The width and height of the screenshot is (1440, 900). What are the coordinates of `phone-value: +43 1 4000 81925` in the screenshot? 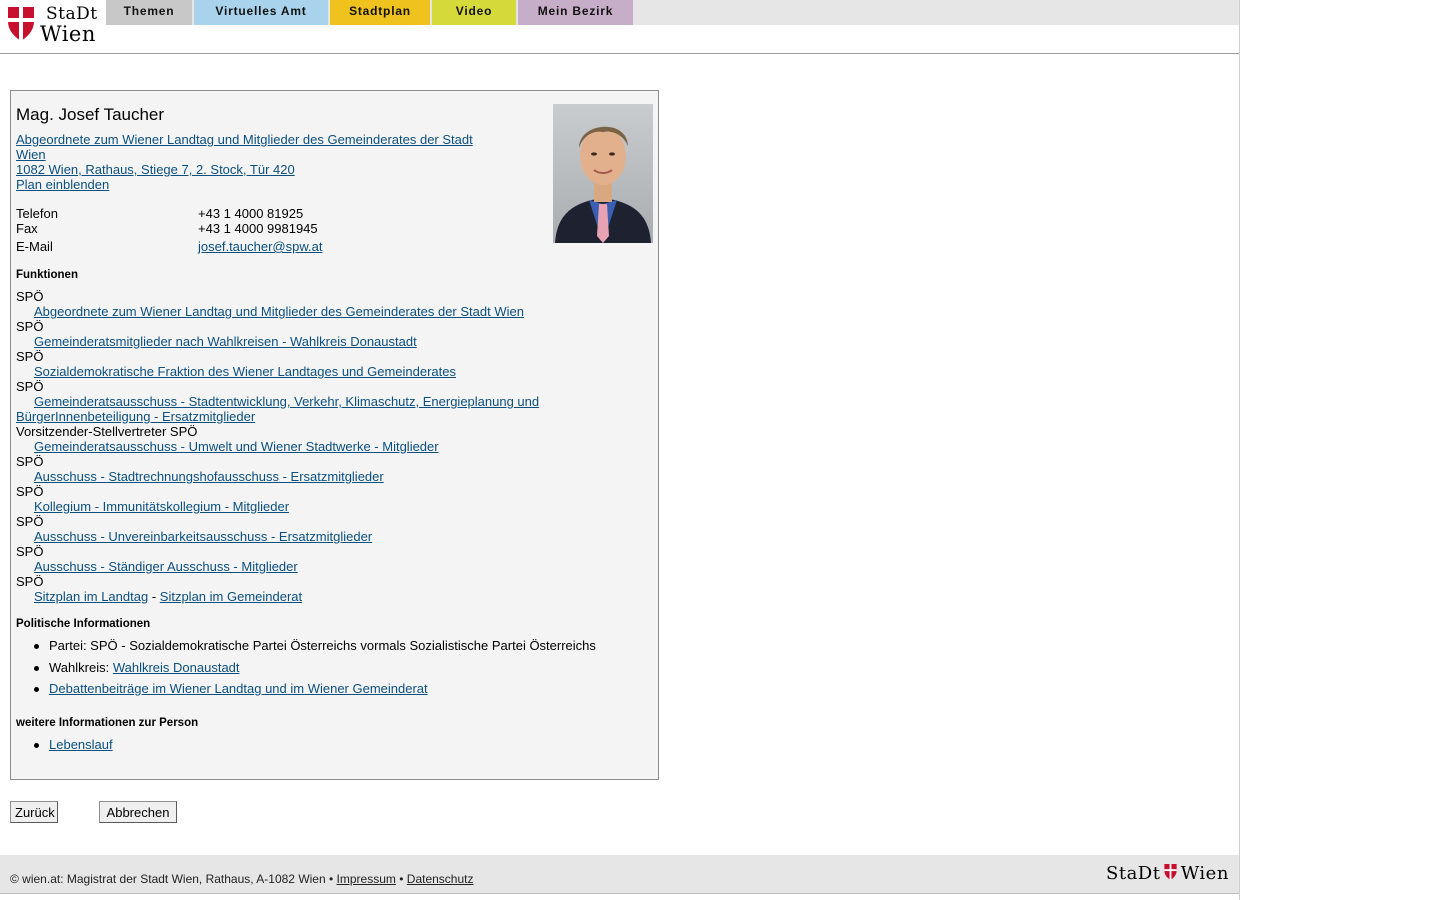 It's located at (251, 213).